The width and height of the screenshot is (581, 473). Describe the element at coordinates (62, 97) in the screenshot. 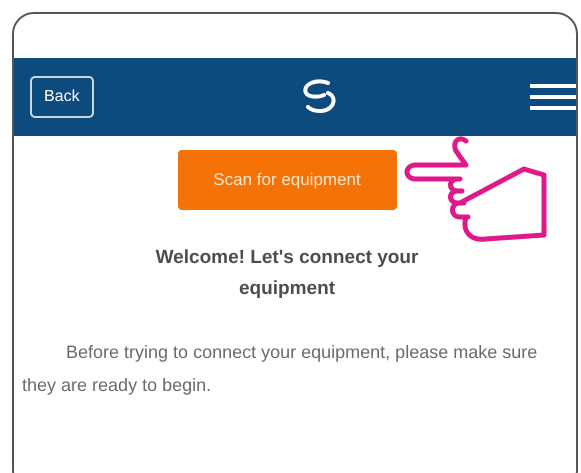

I see `back-button: Back` at that location.